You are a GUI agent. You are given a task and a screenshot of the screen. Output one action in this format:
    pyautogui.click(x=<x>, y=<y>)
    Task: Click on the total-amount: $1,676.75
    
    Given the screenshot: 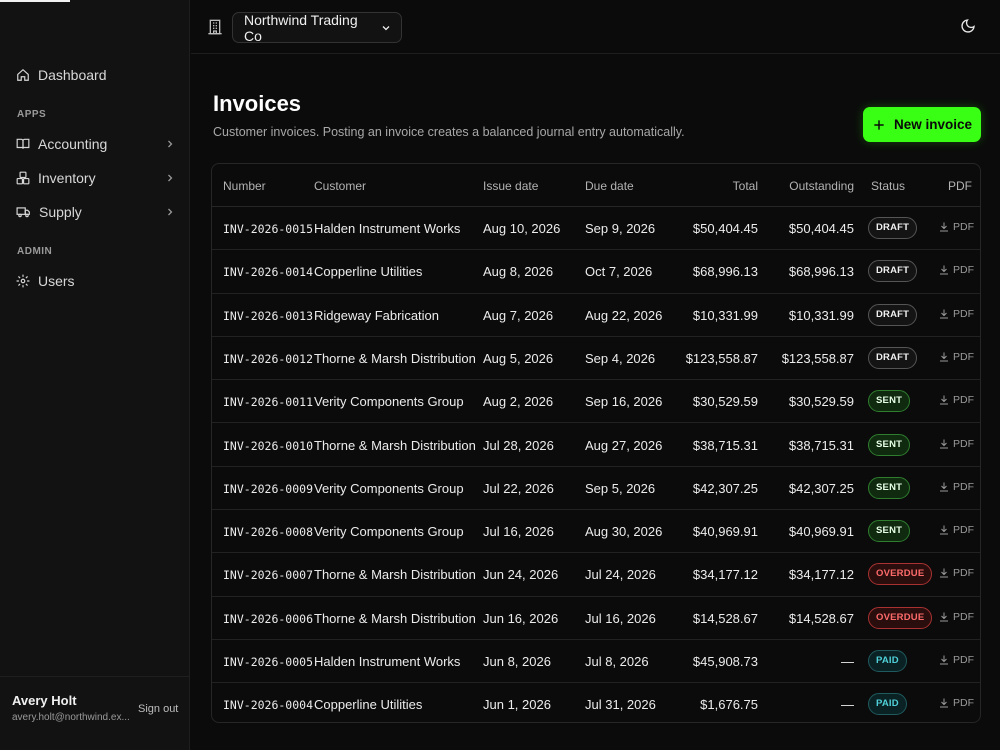 What is the action you would take?
    pyautogui.click(x=729, y=705)
    